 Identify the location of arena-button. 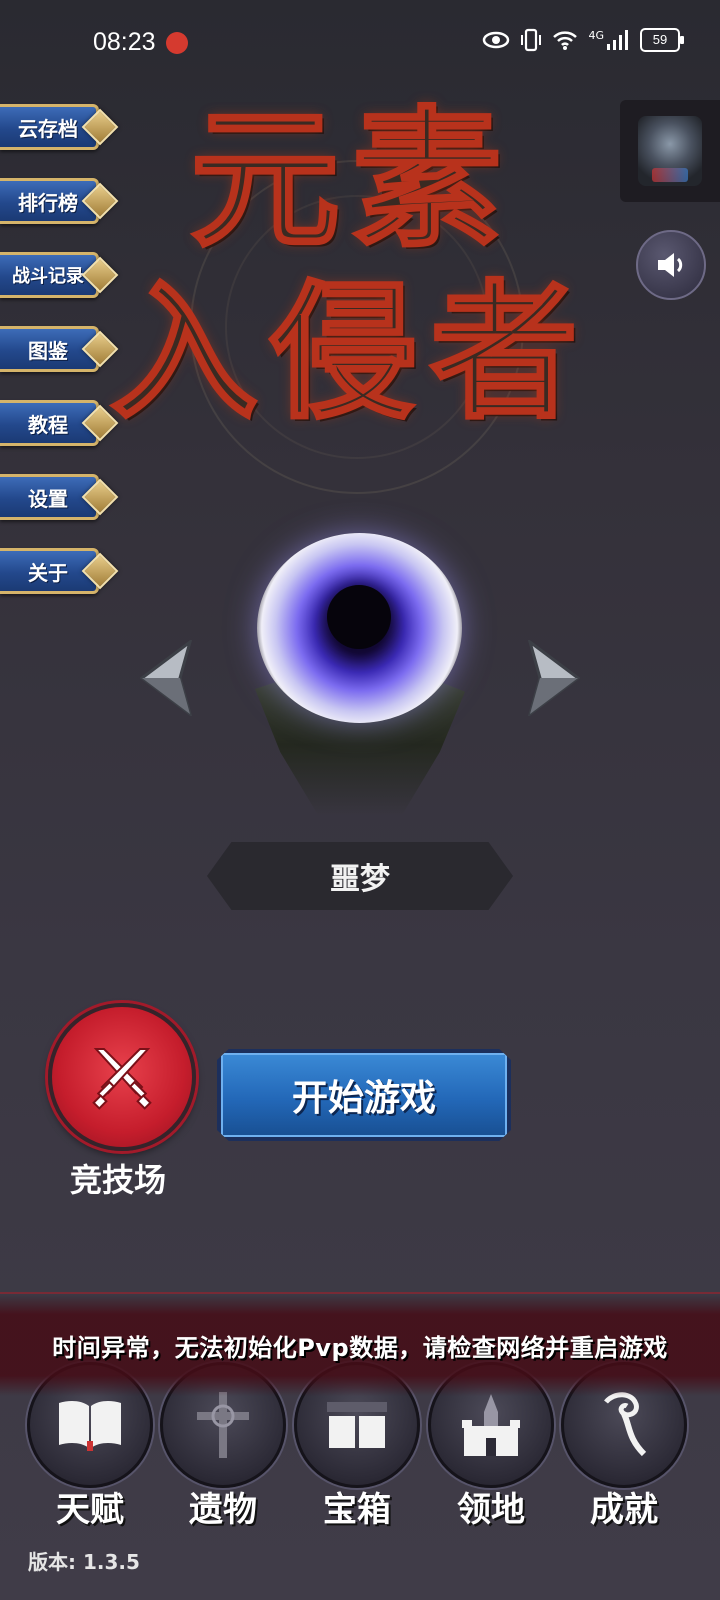
(122, 1077).